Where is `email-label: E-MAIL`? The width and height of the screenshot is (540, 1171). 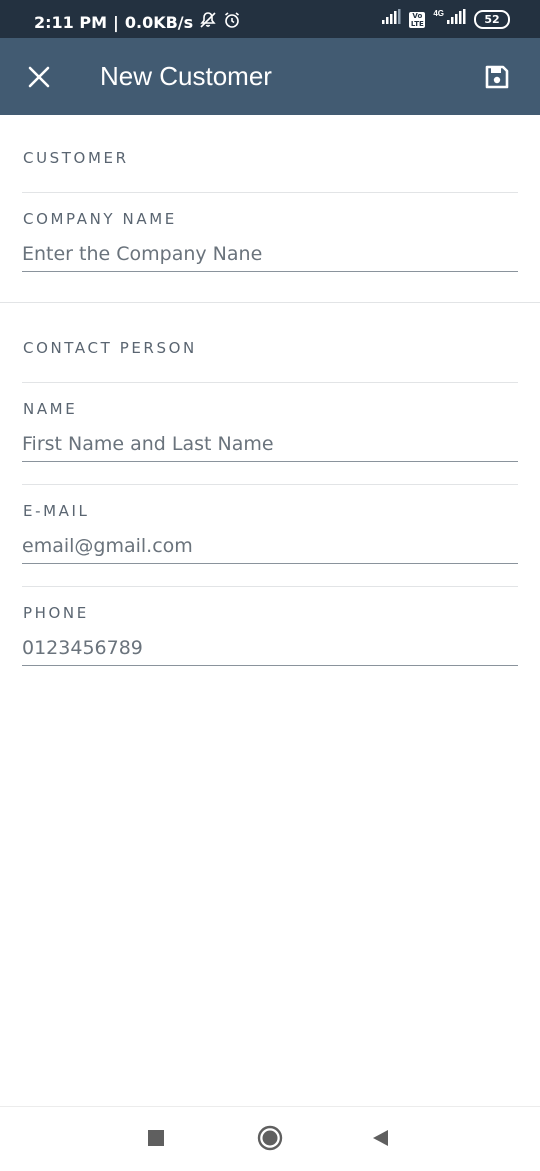 email-label: E-MAIL is located at coordinates (56, 511).